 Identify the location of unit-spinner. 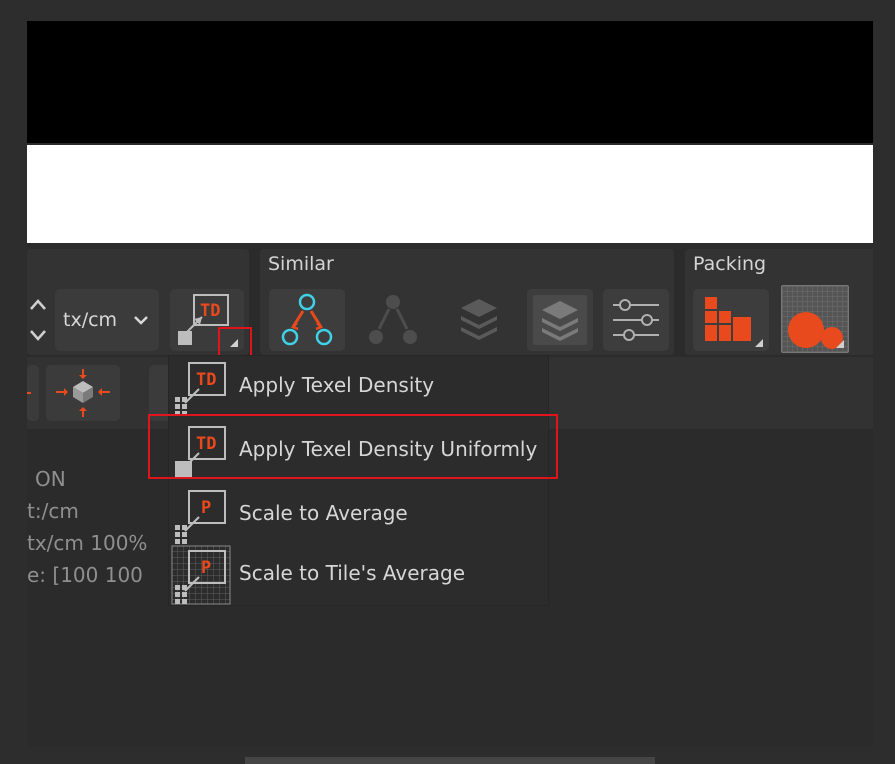
(38, 320).